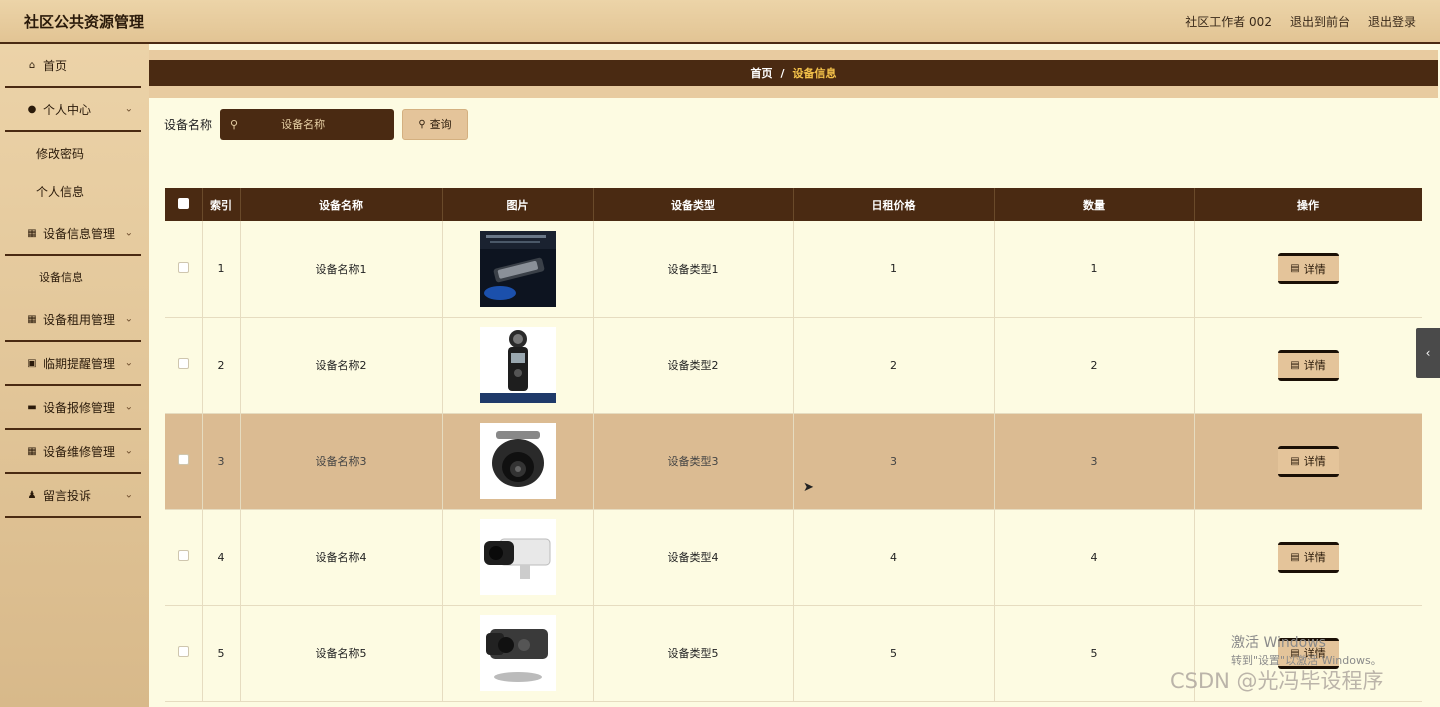 Image resolution: width=1440 pixels, height=707 pixels. I want to click on personal-submenu: 修改密码 个人信息, so click(73, 172).